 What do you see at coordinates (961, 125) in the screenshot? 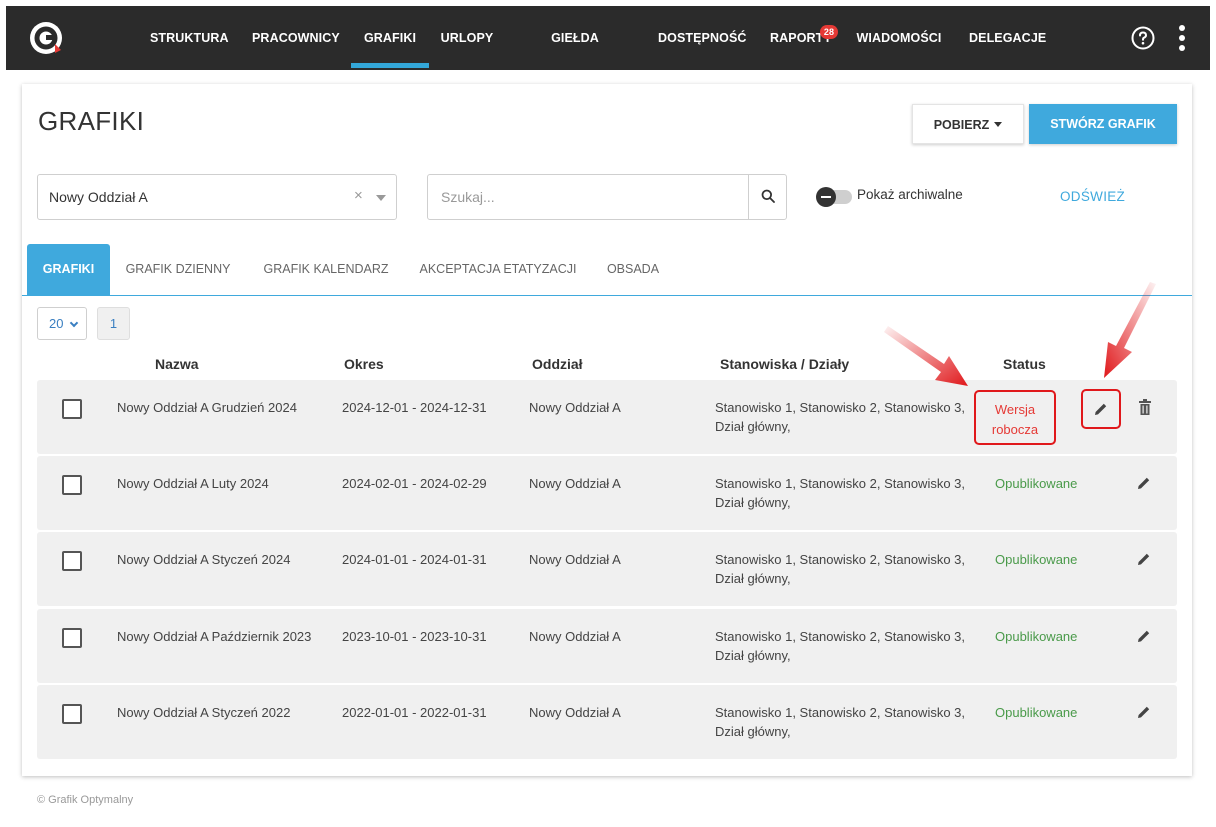
I see `download-button-label: POBIERZ` at bounding box center [961, 125].